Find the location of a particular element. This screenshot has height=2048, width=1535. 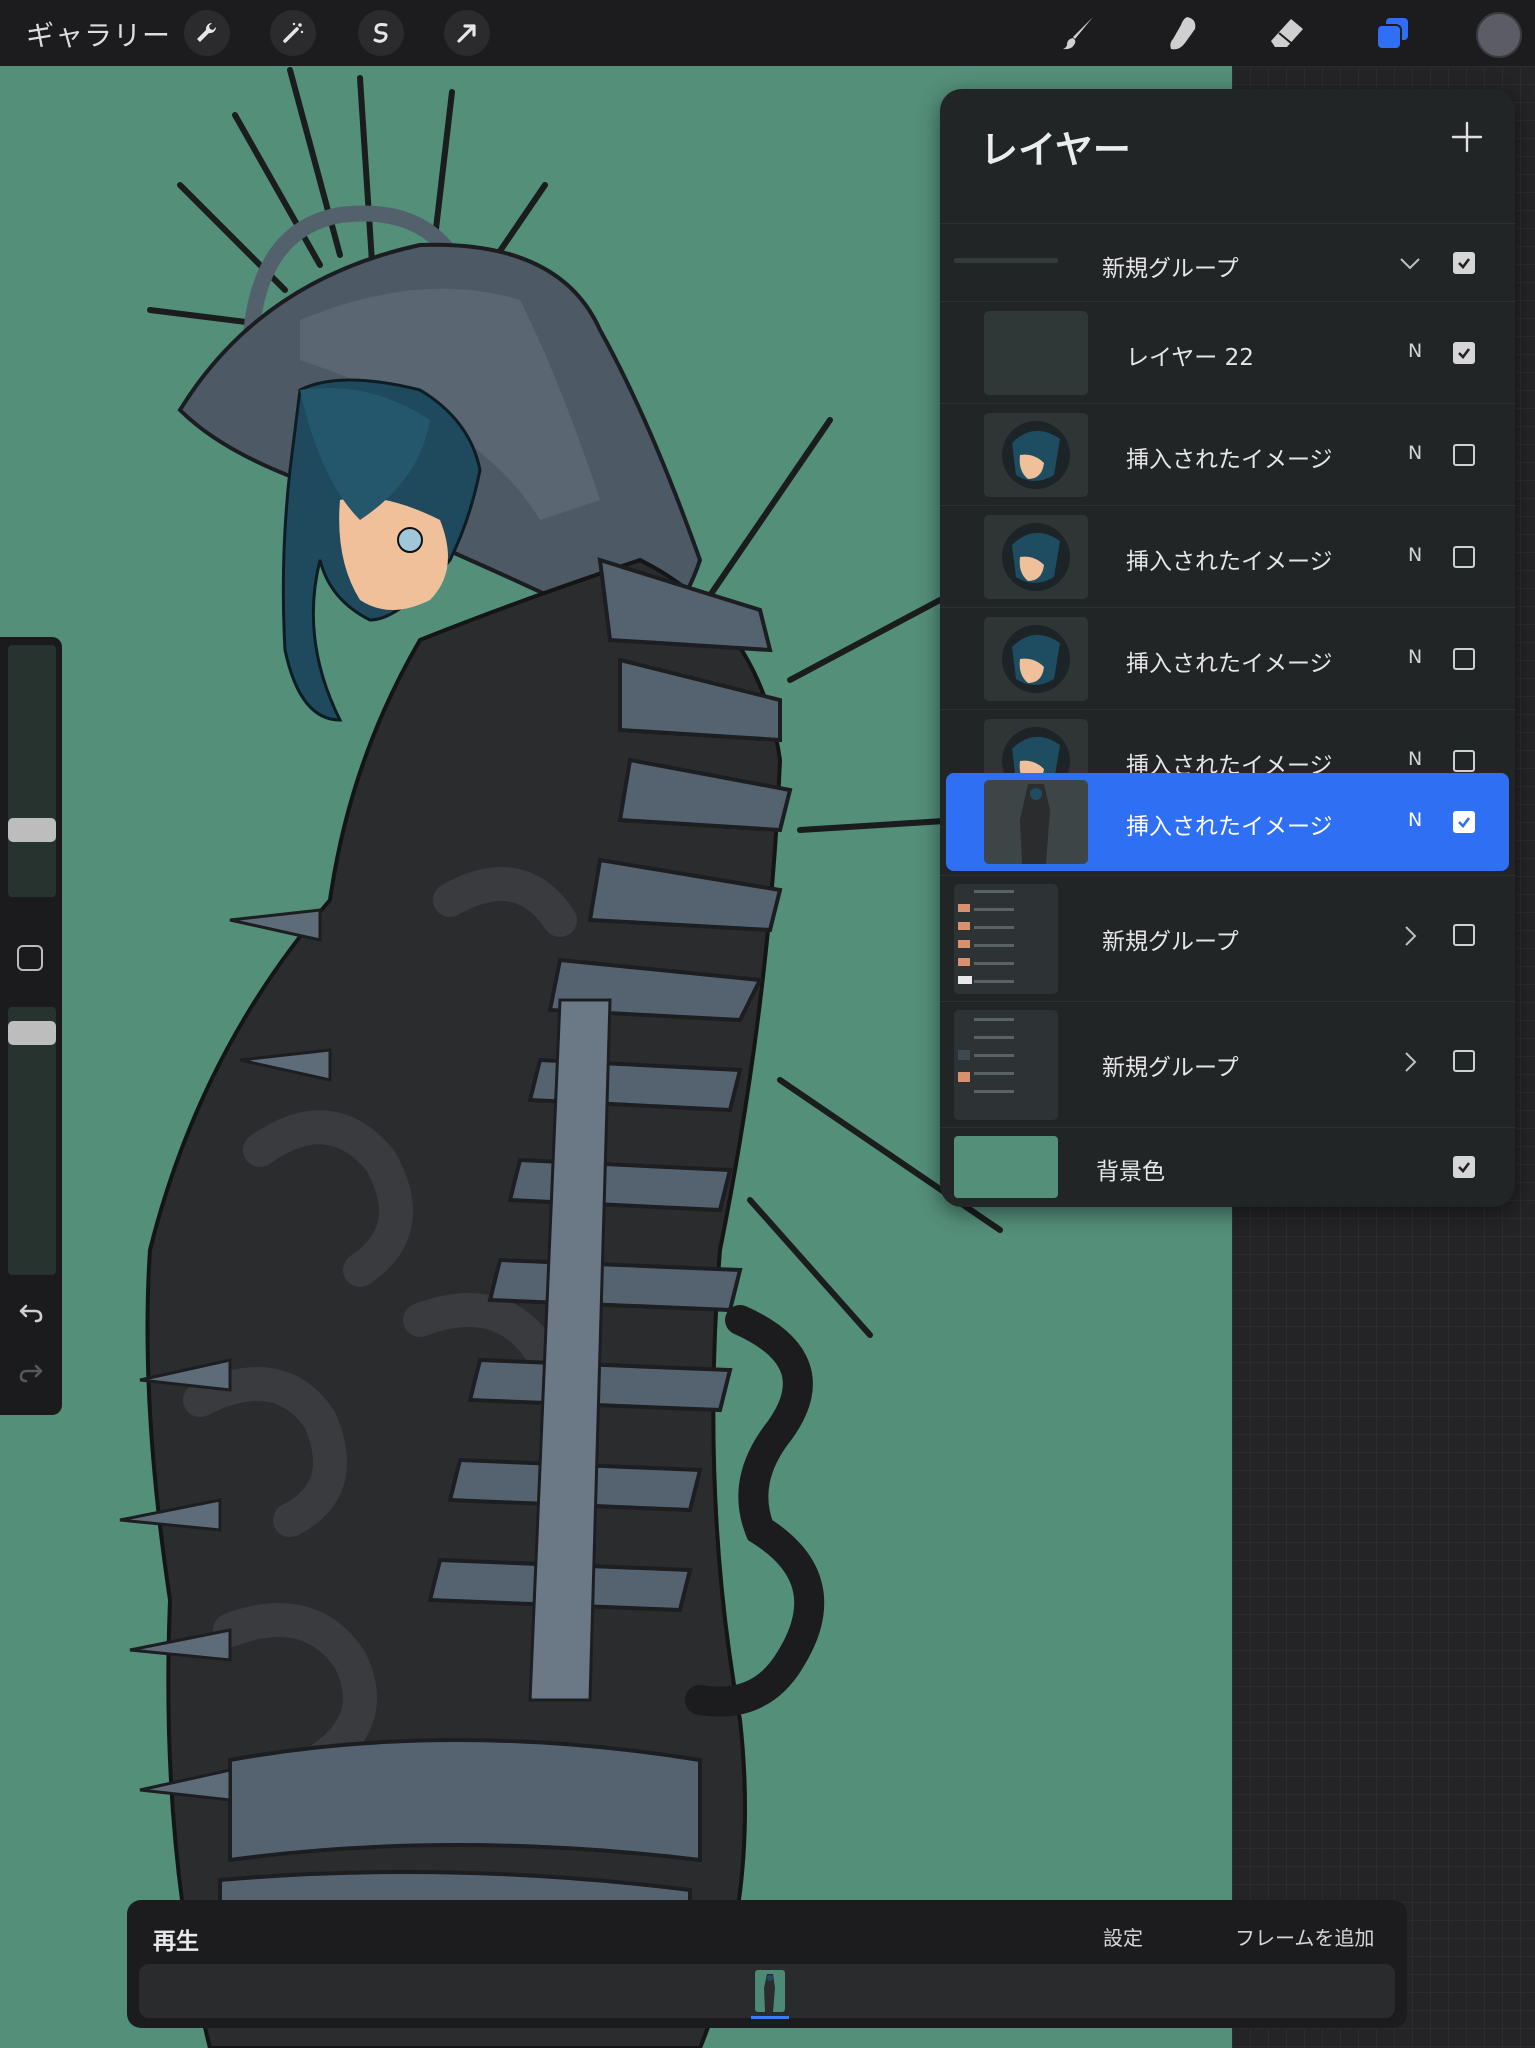

layer-row: レイヤー 22 N is located at coordinates (1227, 352).